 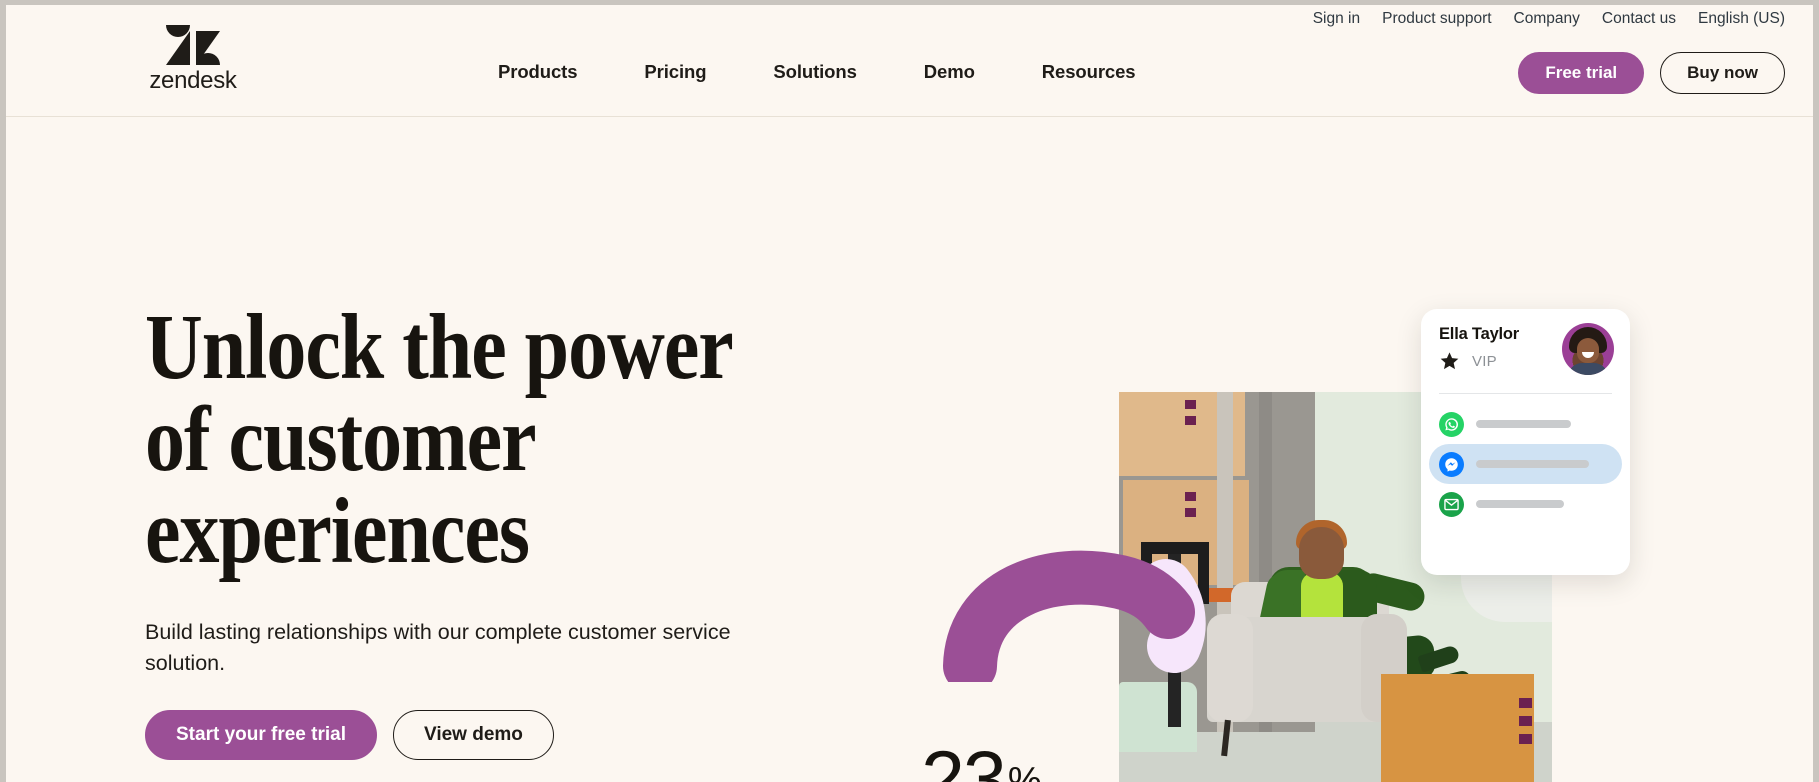 What do you see at coordinates (1451, 424) in the screenshot?
I see `whatsapp-icon` at bounding box center [1451, 424].